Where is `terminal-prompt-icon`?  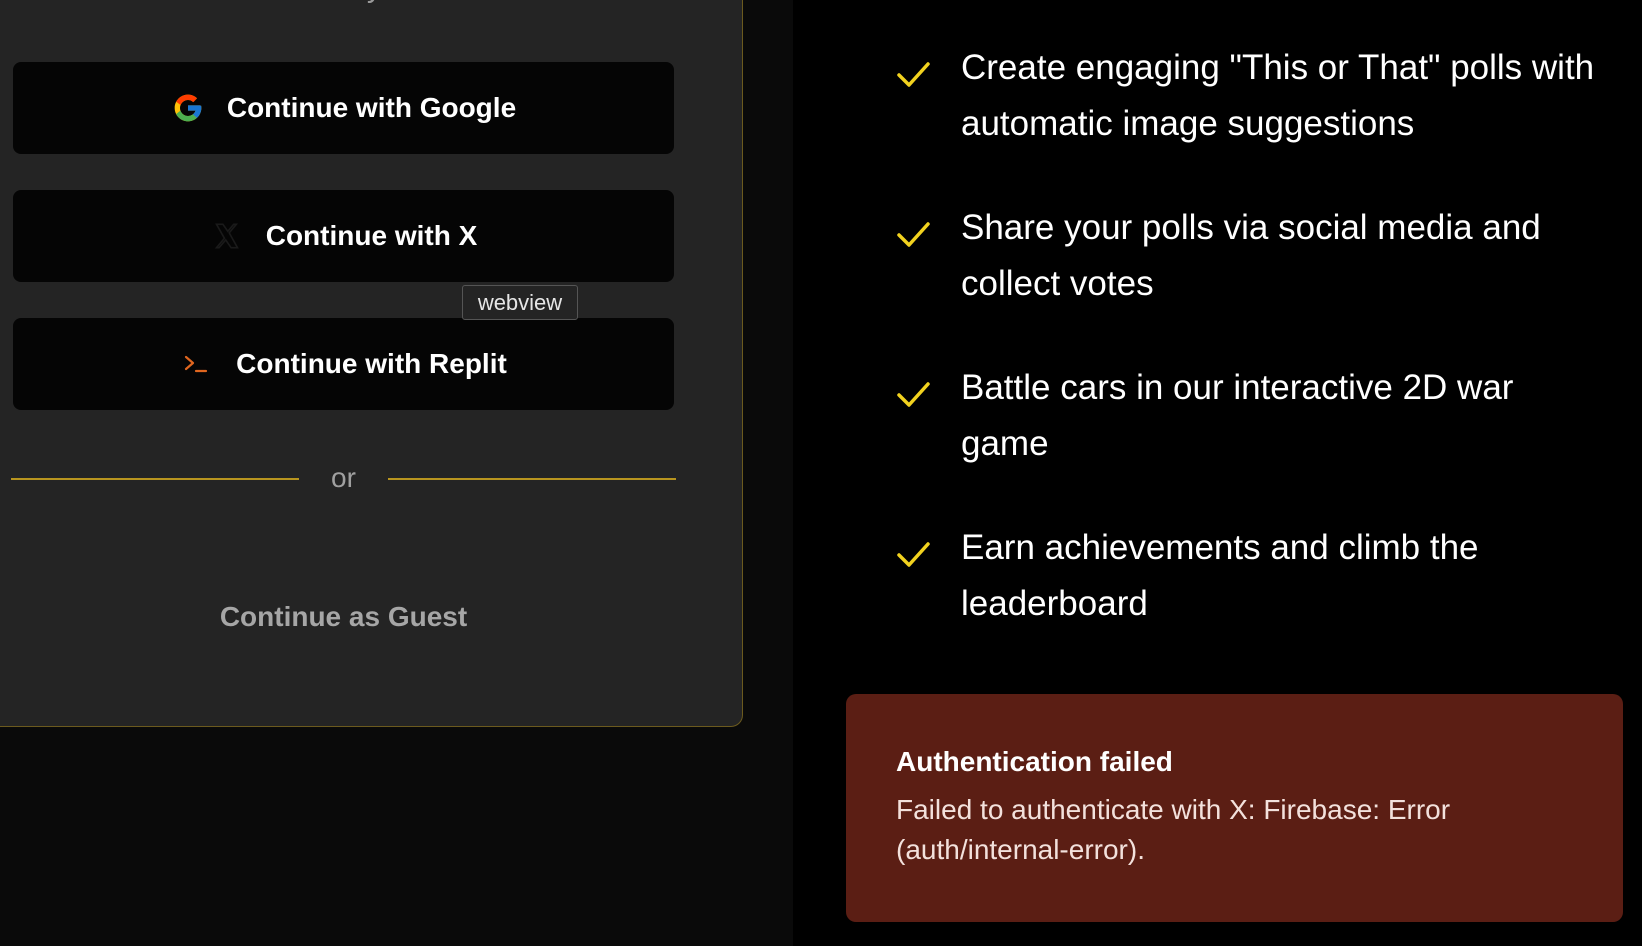 terminal-prompt-icon is located at coordinates (197, 364).